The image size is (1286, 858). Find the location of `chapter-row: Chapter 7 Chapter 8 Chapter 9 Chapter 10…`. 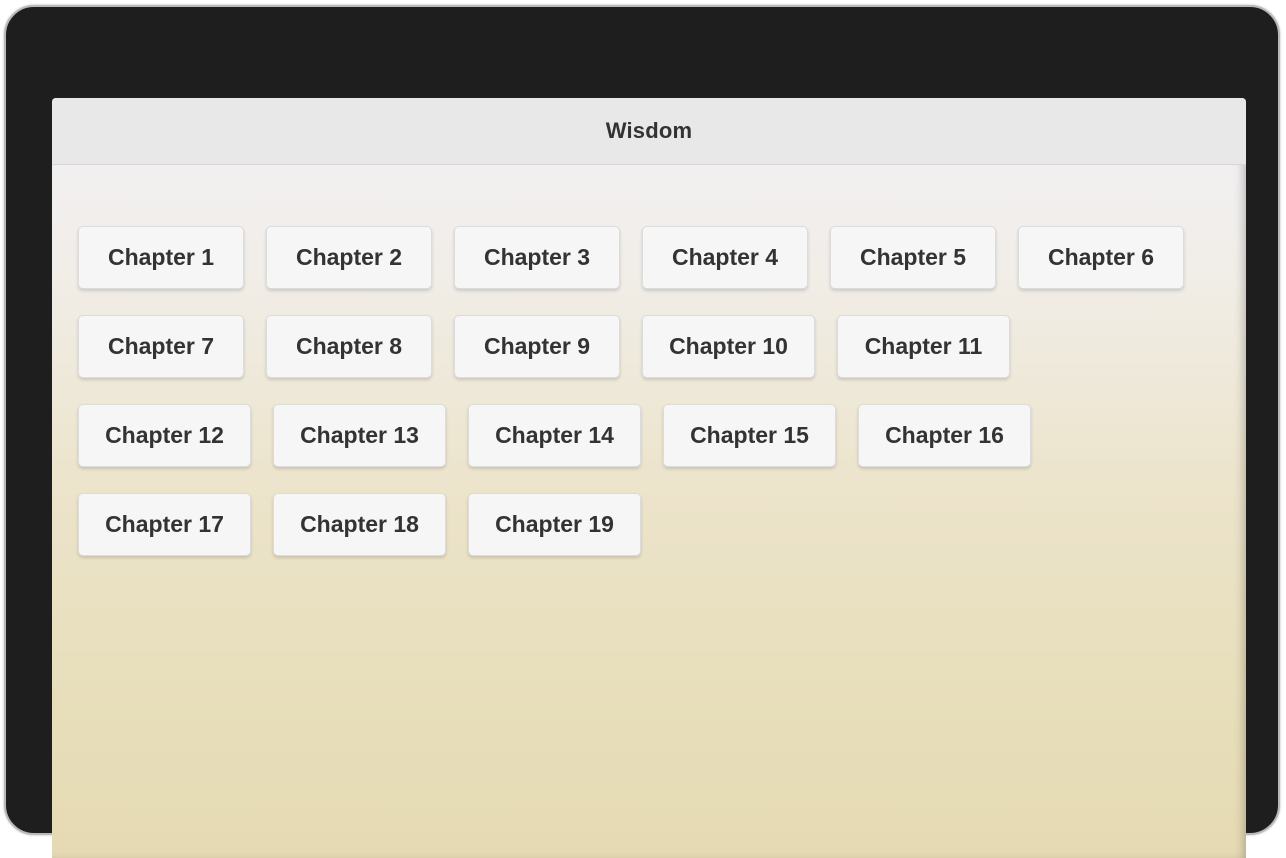

chapter-row: Chapter 7 Chapter 8 Chapter 9 Chapter 10… is located at coordinates (648, 346).